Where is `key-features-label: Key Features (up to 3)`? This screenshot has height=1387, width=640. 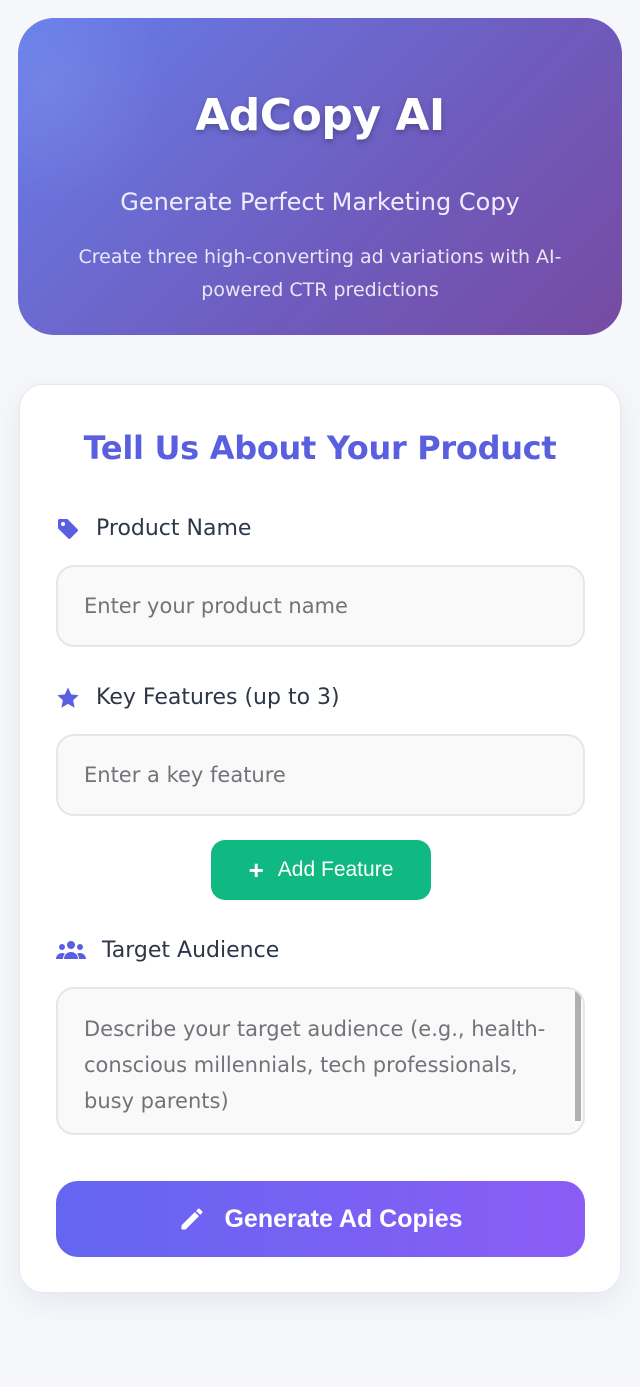
key-features-label: Key Features (up to 3) is located at coordinates (198, 697).